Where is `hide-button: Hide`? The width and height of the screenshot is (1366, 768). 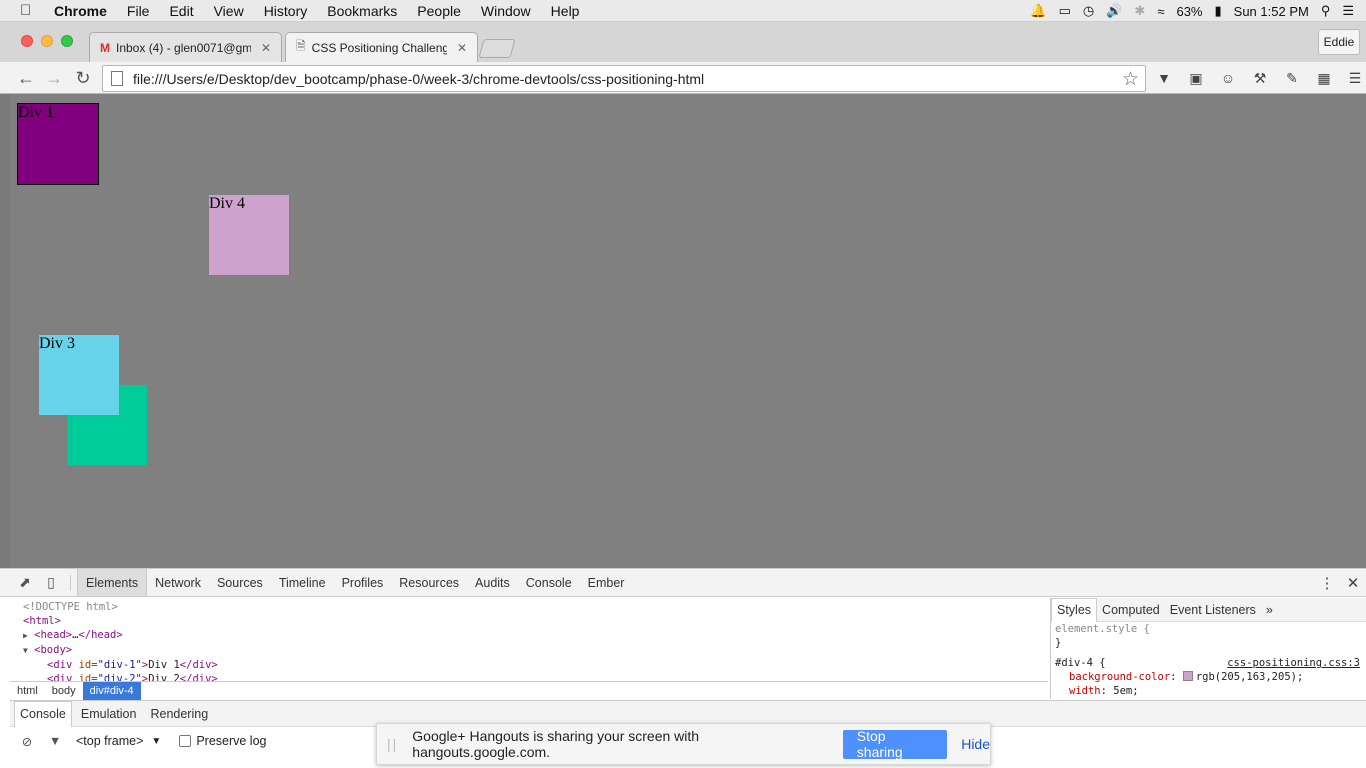
hide-button: Hide is located at coordinates (975, 744).